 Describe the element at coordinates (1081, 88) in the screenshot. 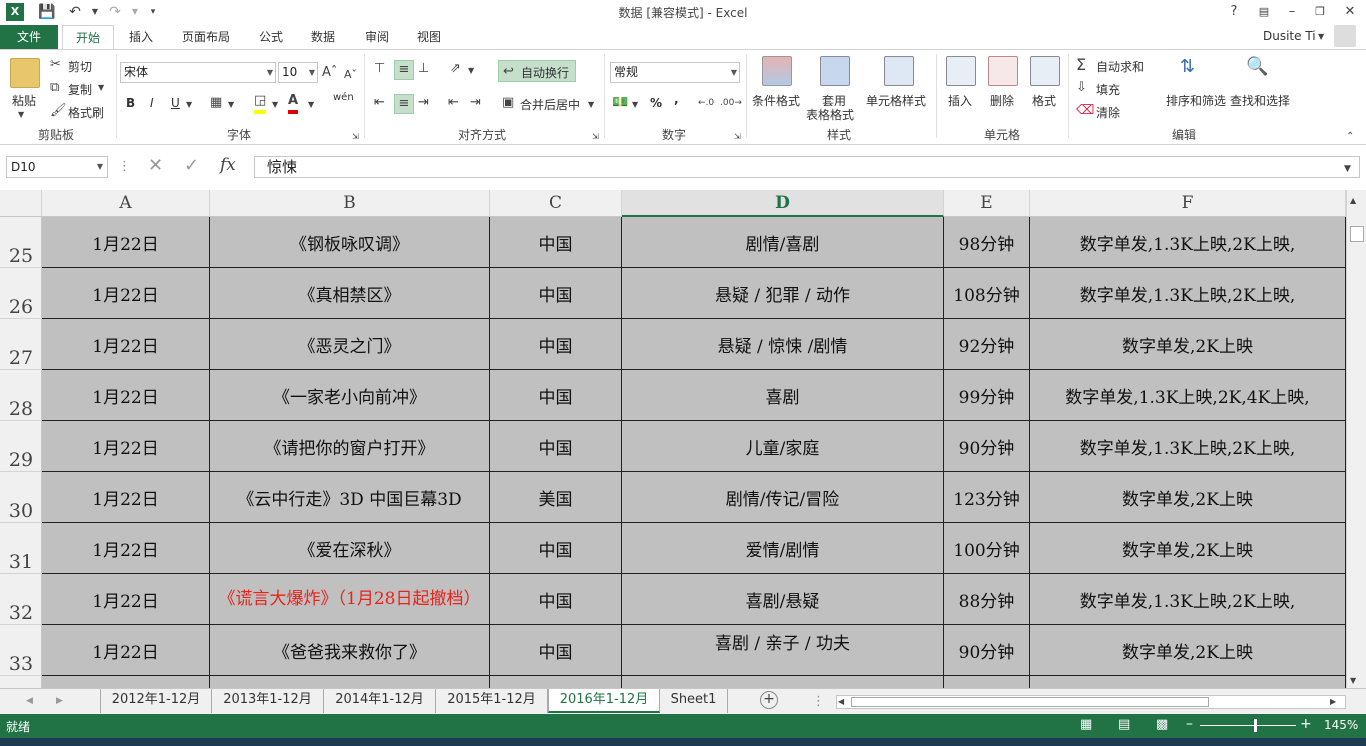

I see `fill-icon: ⇩` at that location.